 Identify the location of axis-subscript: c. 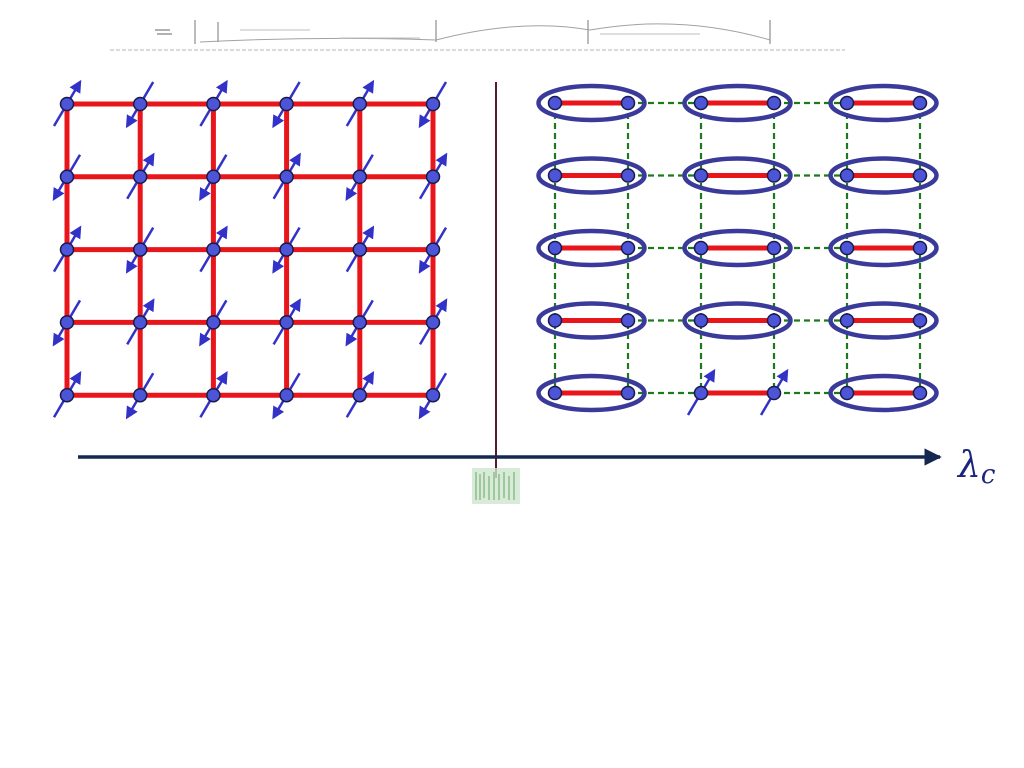
(988, 475).